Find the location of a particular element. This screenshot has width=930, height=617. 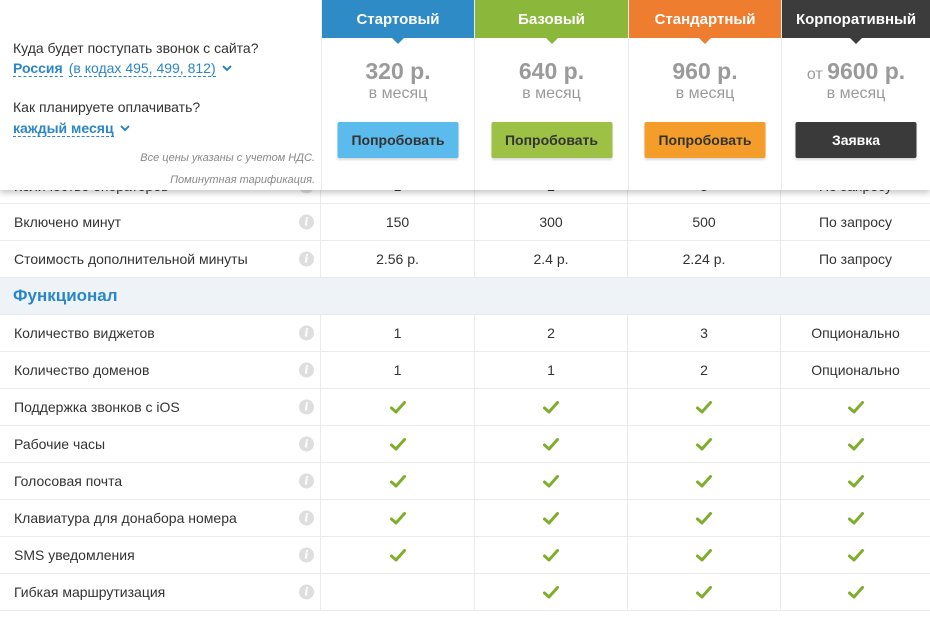

row-label: Количество виджетов i is located at coordinates (160, 333).